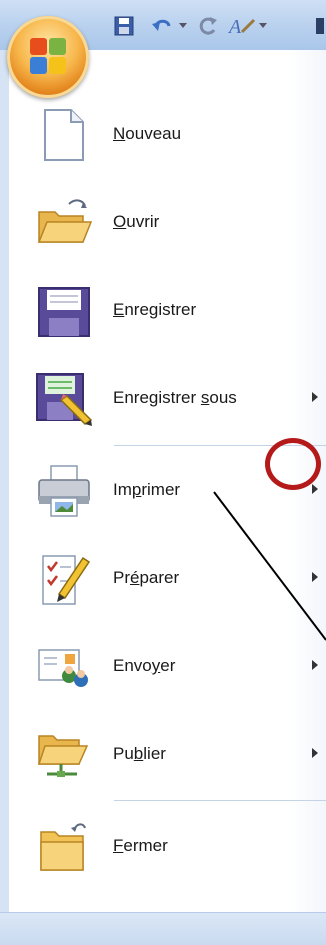  Describe the element at coordinates (220, 800) in the screenshot. I see `menu-separator` at that location.